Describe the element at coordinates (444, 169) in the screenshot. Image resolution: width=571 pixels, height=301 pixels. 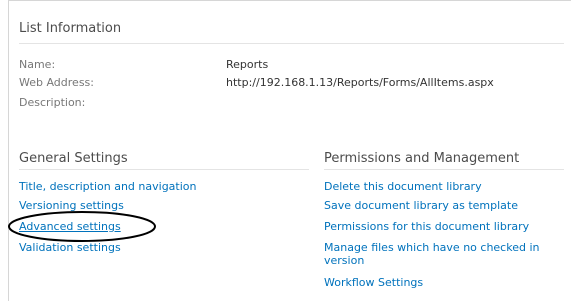
I see `permissions-management-divider` at that location.